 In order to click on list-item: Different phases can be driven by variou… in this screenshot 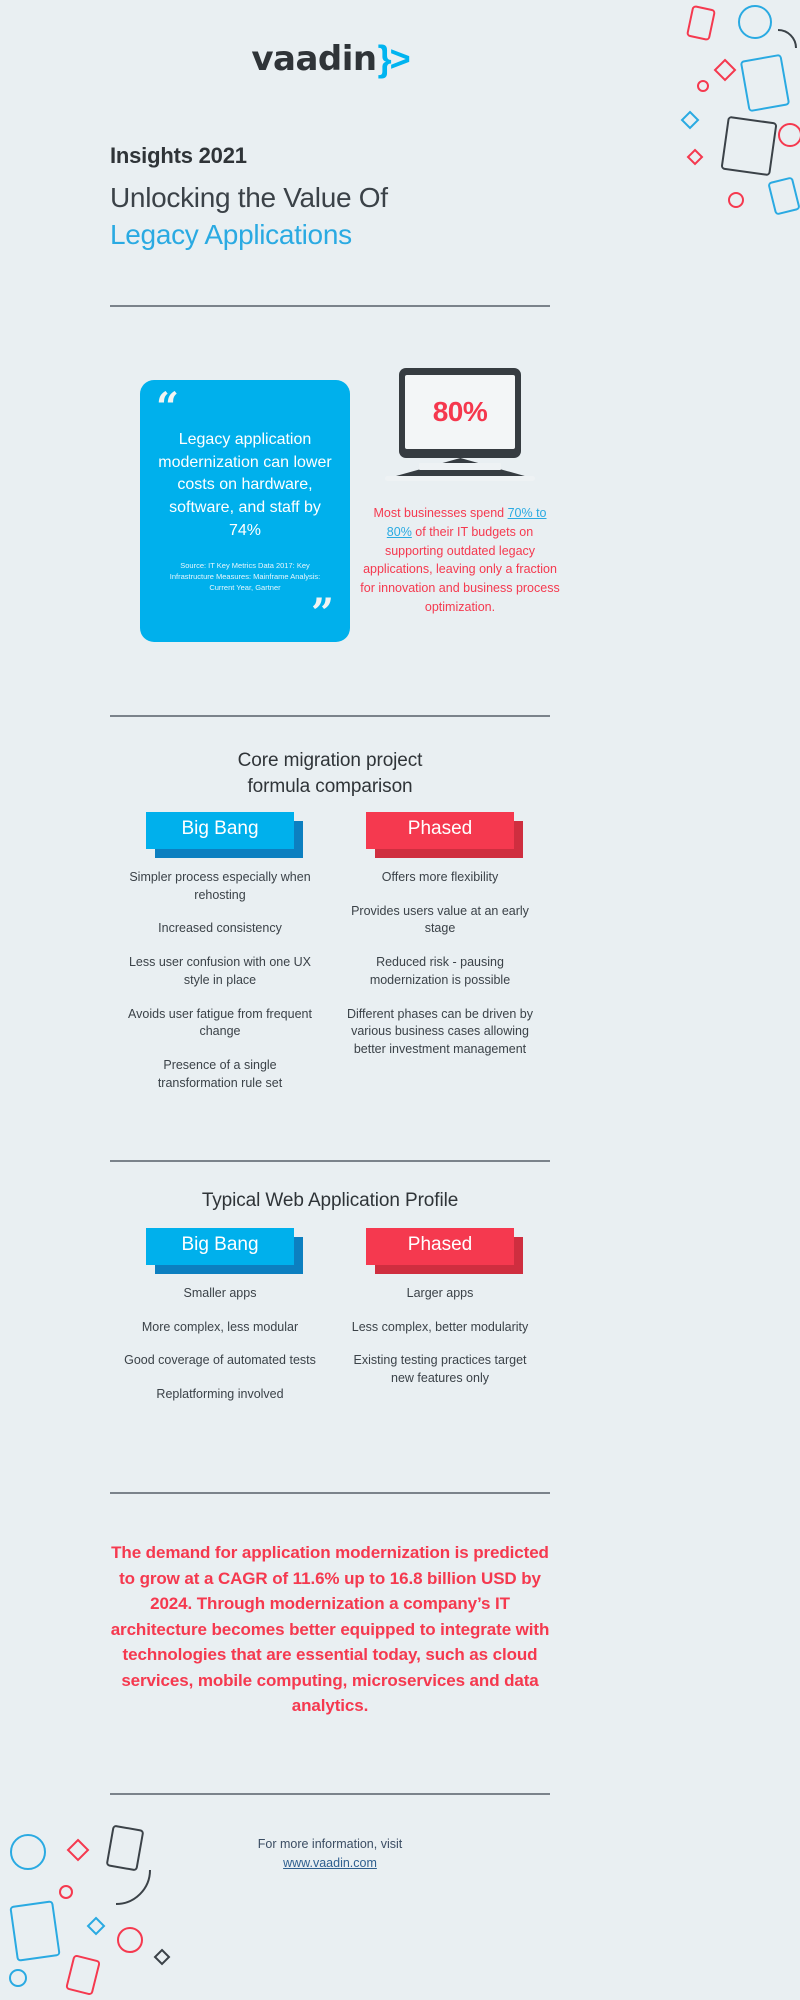, I will do `click(440, 1031)`.